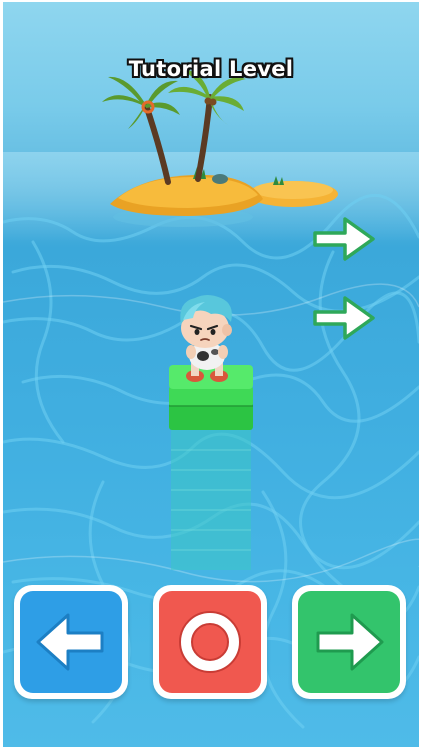 This screenshot has height=750, width=422. I want to click on block-stack-platform, so click(211, 467).